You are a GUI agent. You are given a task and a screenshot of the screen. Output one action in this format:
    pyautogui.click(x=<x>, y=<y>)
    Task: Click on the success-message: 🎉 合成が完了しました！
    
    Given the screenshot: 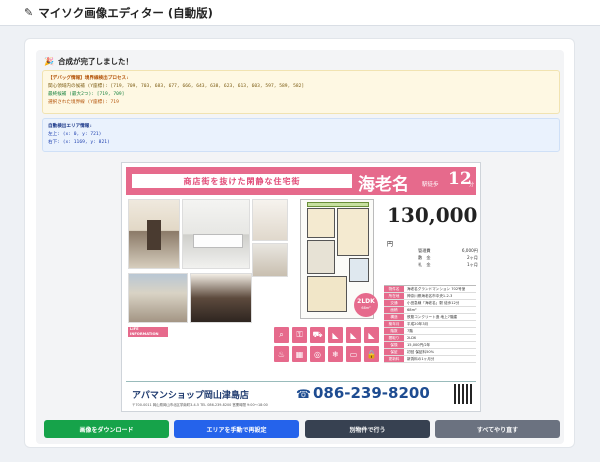 What is the action you would take?
    pyautogui.click(x=88, y=61)
    